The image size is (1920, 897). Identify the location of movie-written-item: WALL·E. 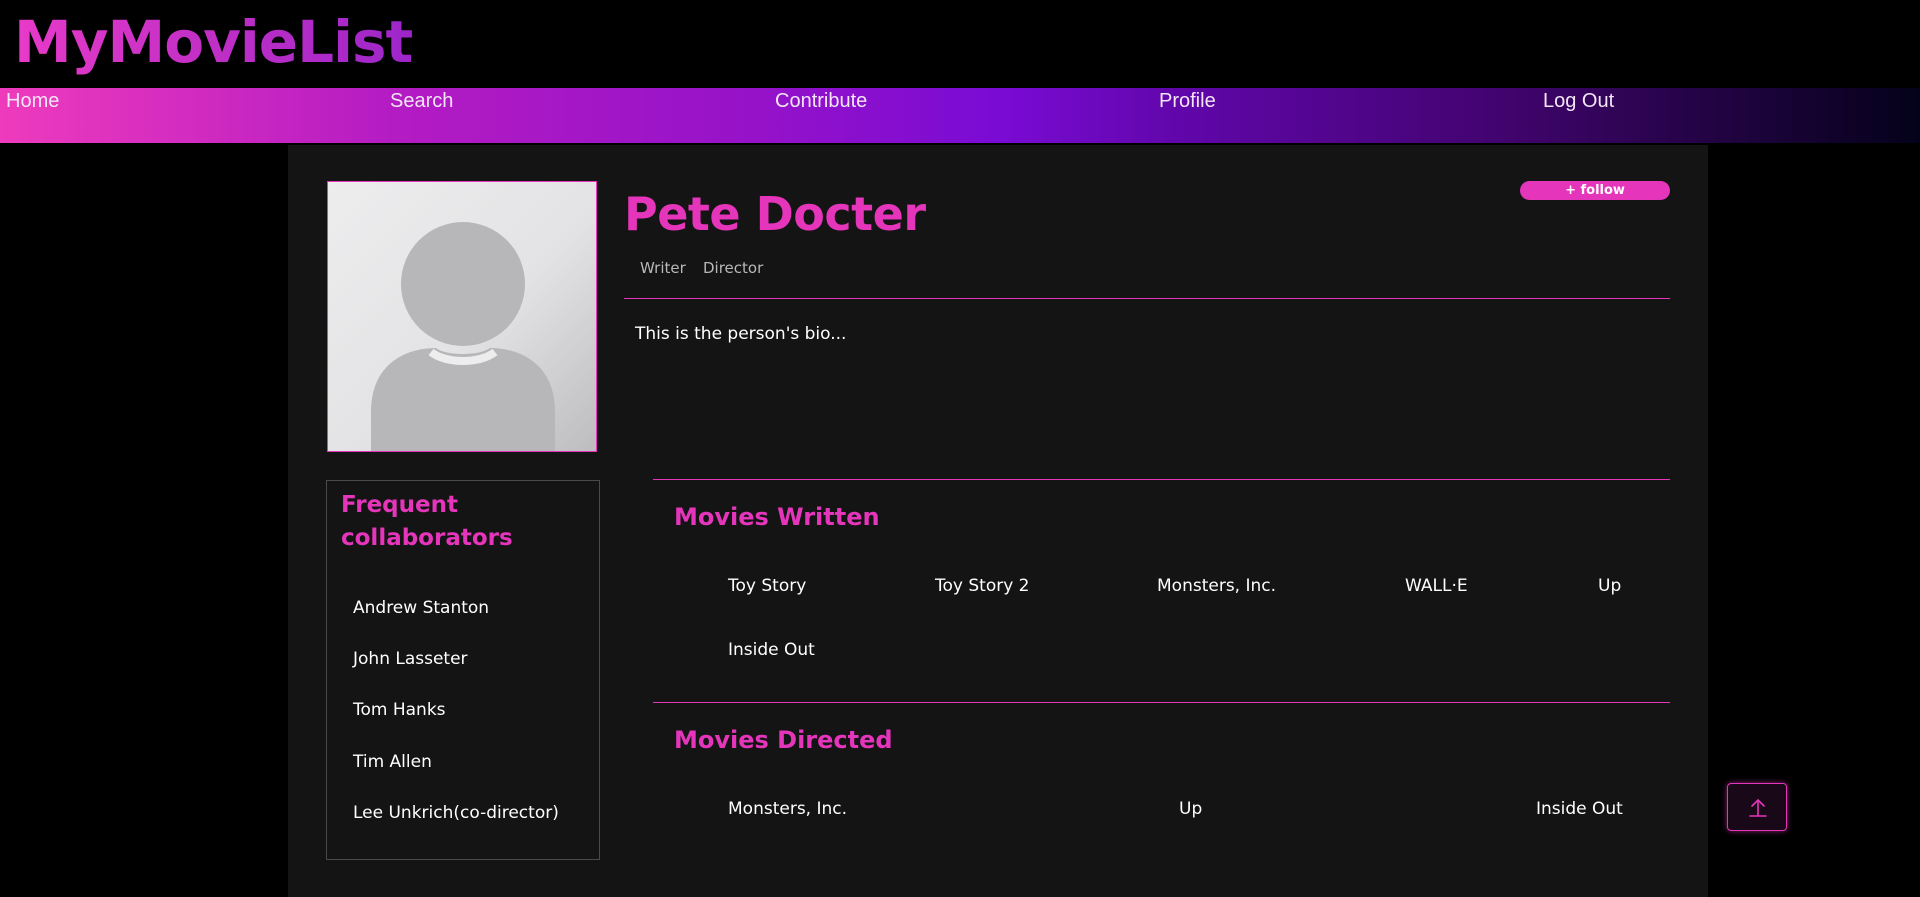
(1436, 586).